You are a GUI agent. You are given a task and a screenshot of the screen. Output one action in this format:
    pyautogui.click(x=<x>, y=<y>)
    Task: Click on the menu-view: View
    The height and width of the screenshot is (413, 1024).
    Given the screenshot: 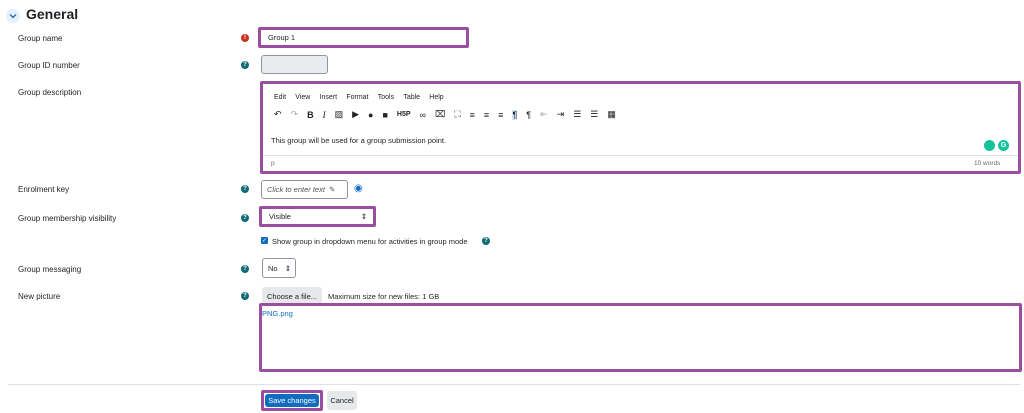 What is the action you would take?
    pyautogui.click(x=302, y=97)
    